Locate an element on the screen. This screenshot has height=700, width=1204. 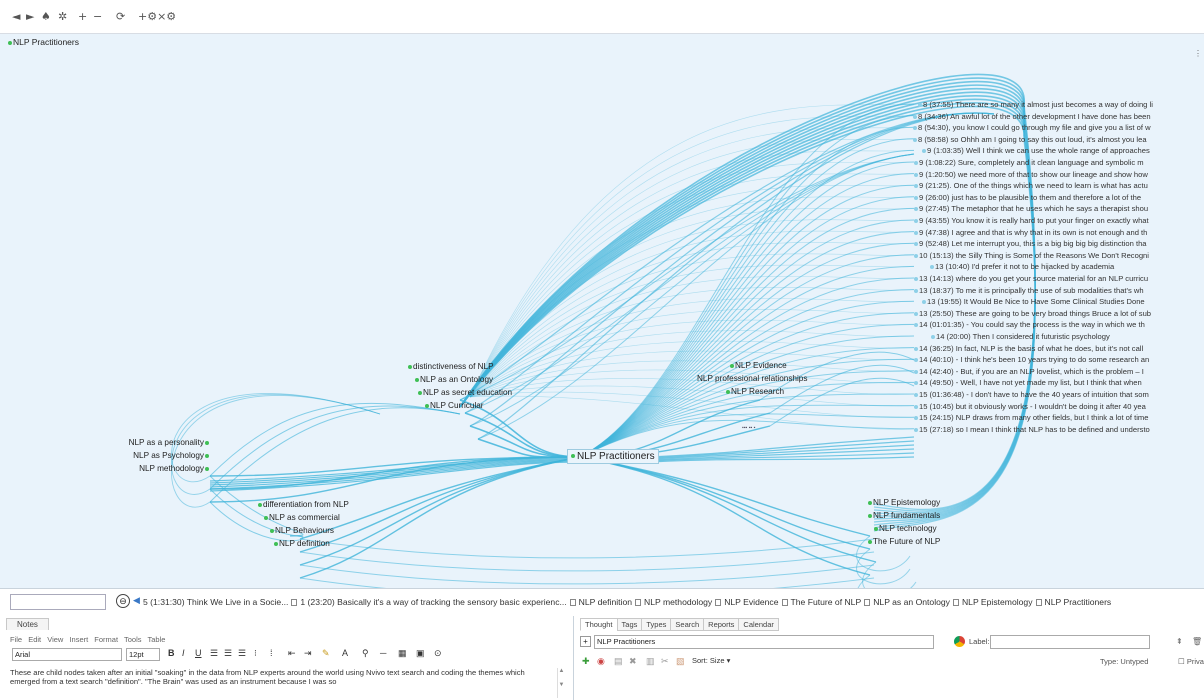
type-caption: Type: Untyped is located at coordinates (1124, 661).